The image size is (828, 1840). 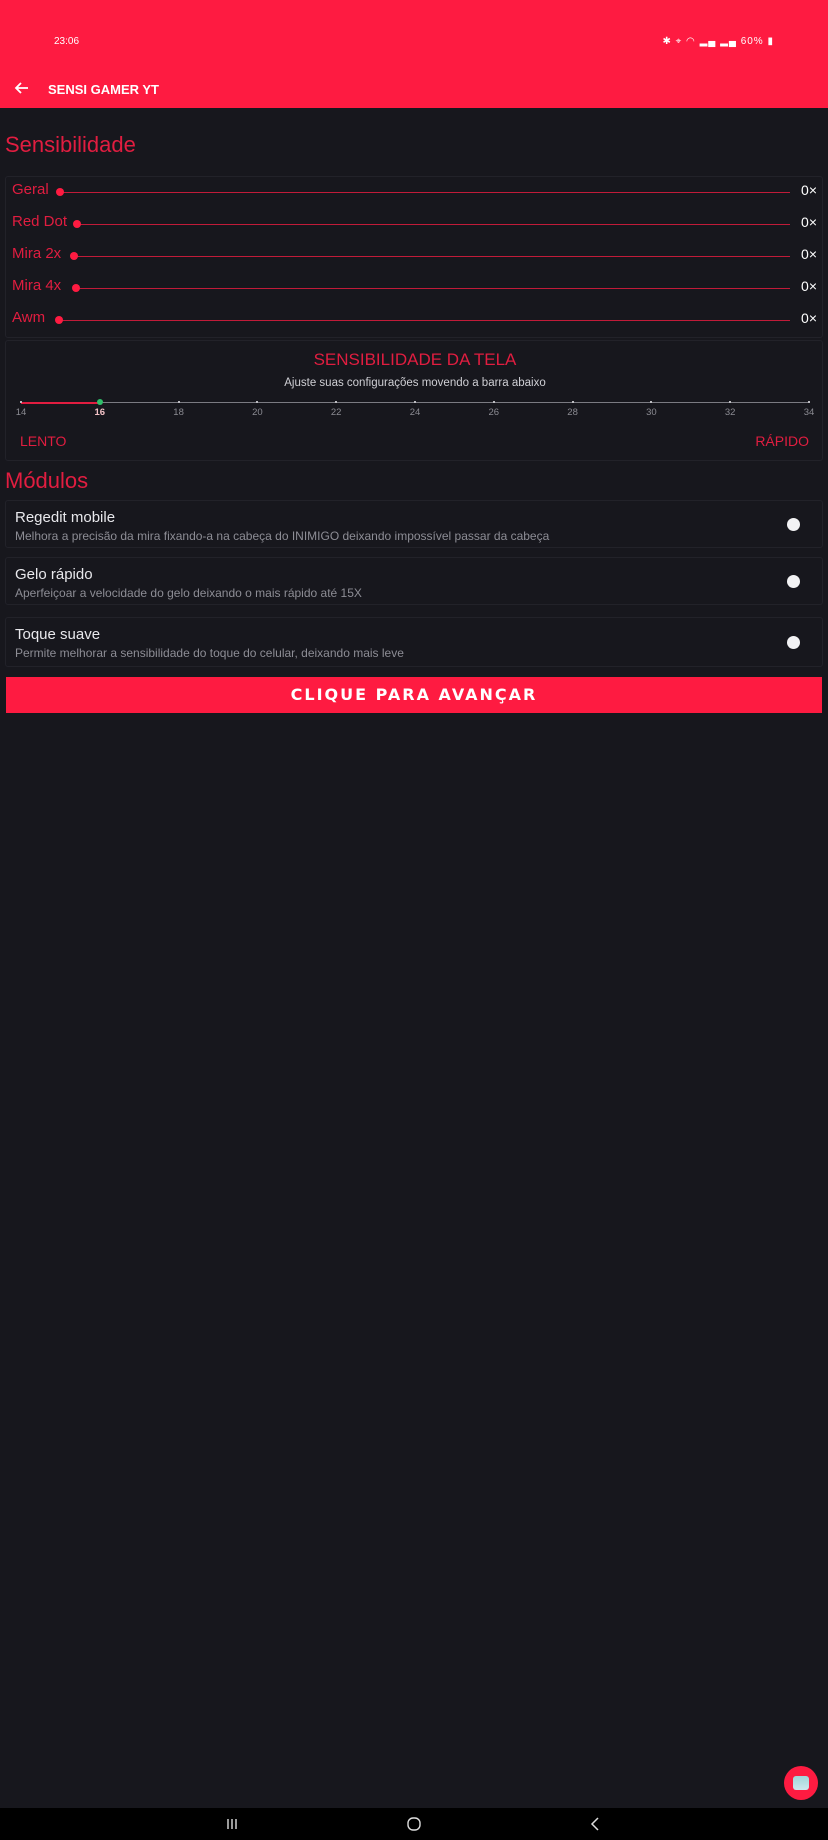 I want to click on sensitivity-row-red-dot: Red Dot 0×, so click(x=415, y=225).